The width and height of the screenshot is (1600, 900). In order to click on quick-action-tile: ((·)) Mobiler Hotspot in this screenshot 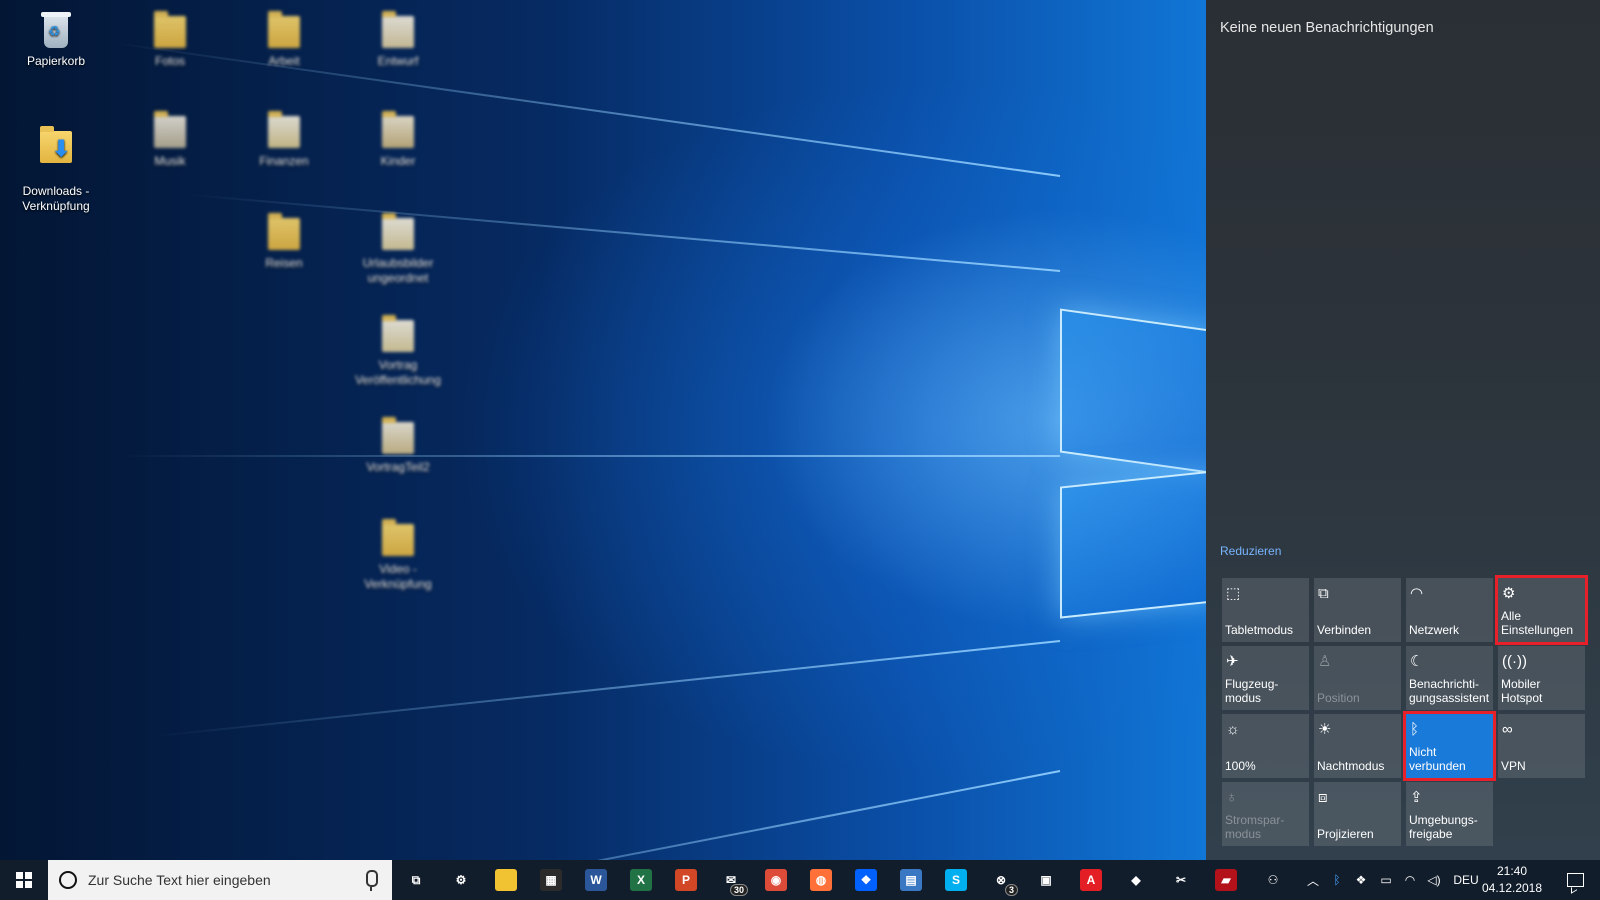, I will do `click(1541, 678)`.